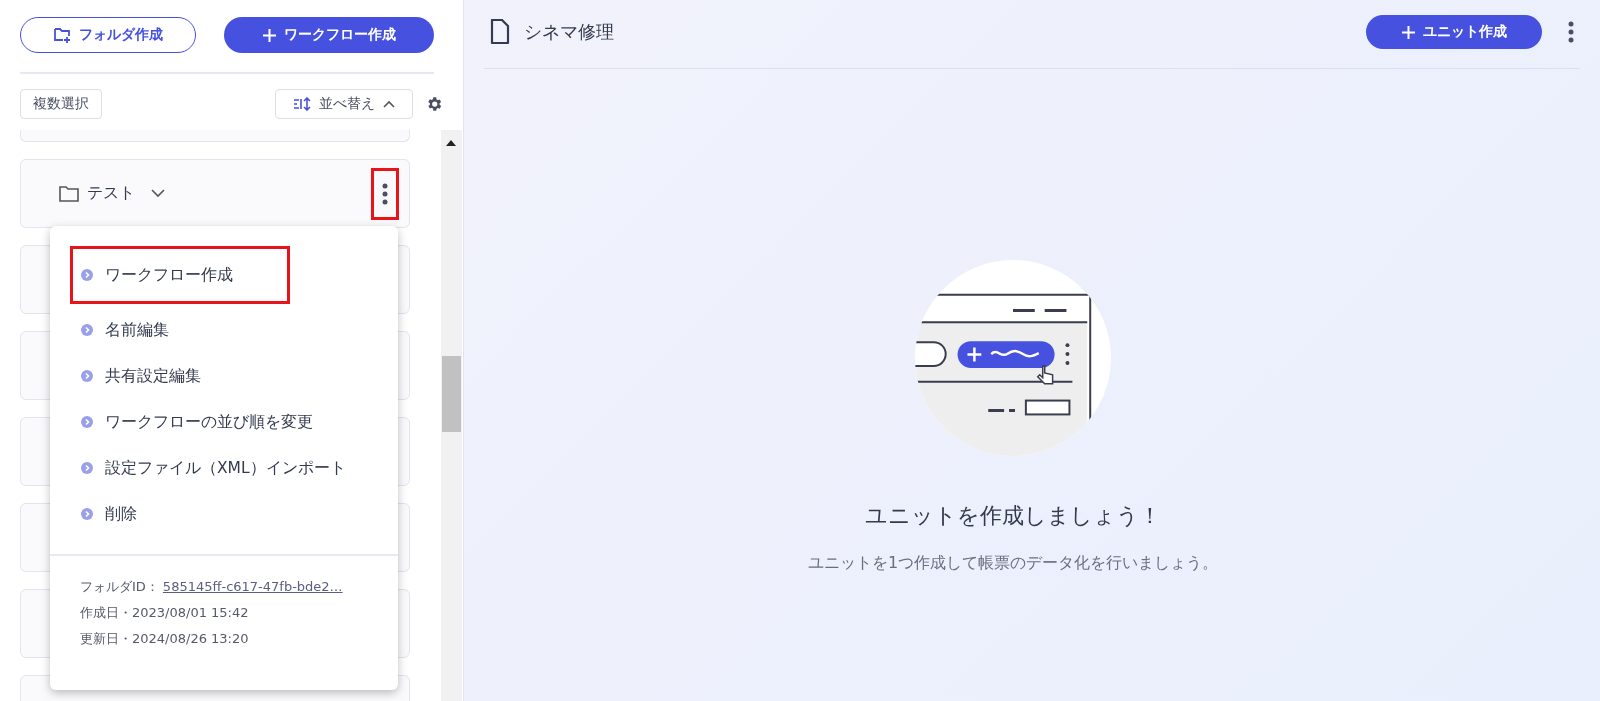  What do you see at coordinates (62, 35) in the screenshot?
I see `folder-plus-icon` at bounding box center [62, 35].